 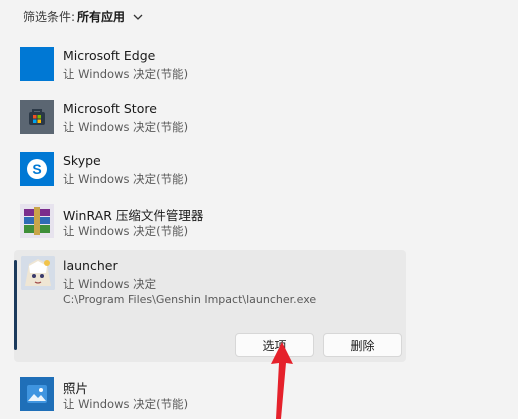 What do you see at coordinates (282, 380) in the screenshot?
I see `annotation-arrow` at bounding box center [282, 380].